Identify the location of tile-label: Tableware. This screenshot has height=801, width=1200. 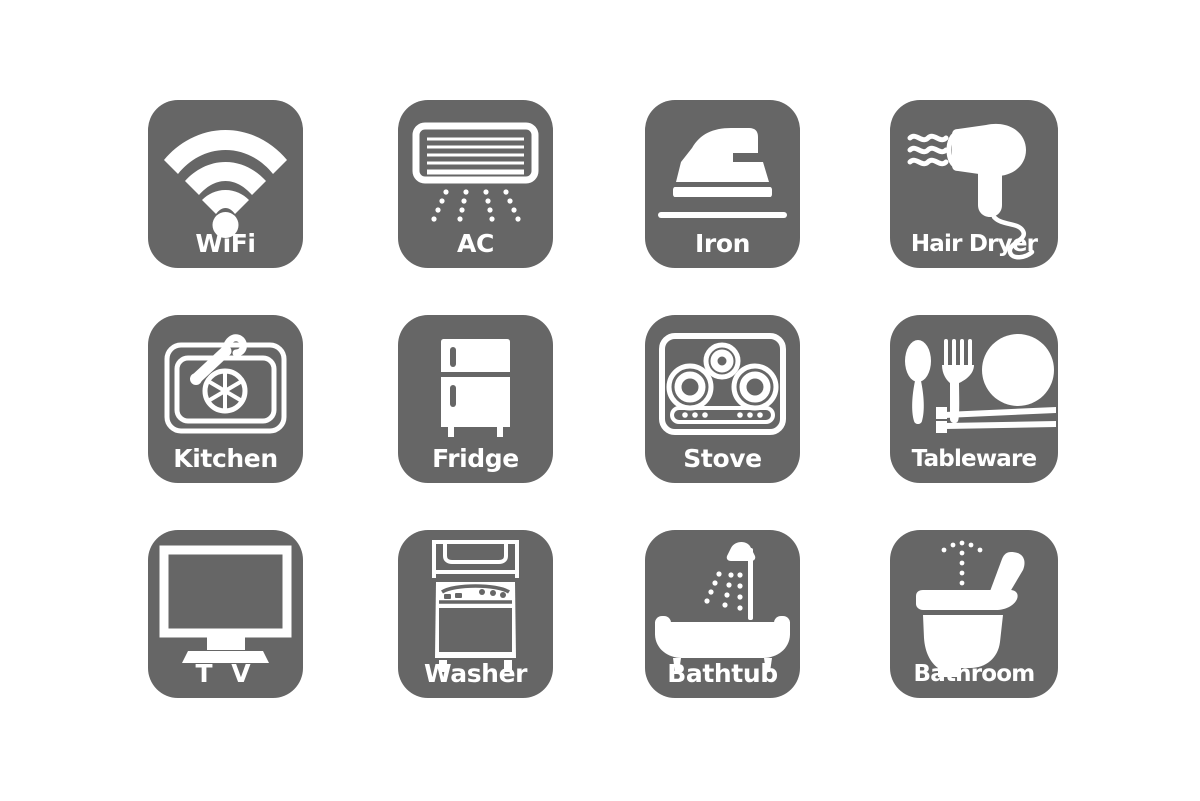
(974, 459).